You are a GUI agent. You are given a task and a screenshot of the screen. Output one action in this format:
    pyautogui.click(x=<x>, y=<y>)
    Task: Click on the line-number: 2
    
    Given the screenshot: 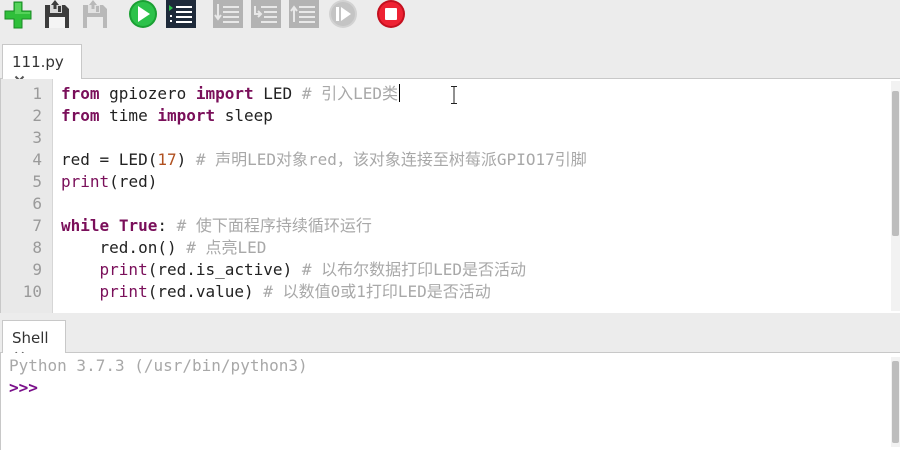 What is the action you would take?
    pyautogui.click(x=37, y=115)
    